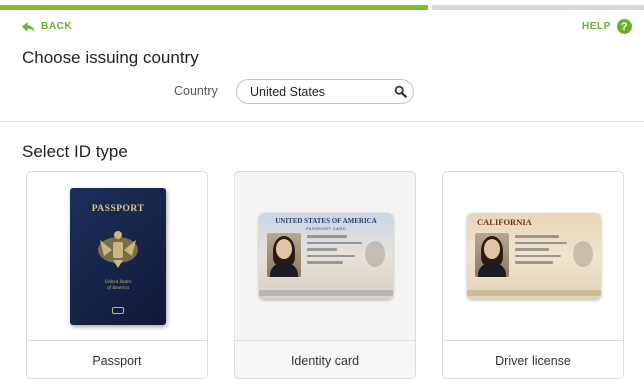  Describe the element at coordinates (325, 359) in the screenshot. I see `card-label-identity: Identity card` at that location.